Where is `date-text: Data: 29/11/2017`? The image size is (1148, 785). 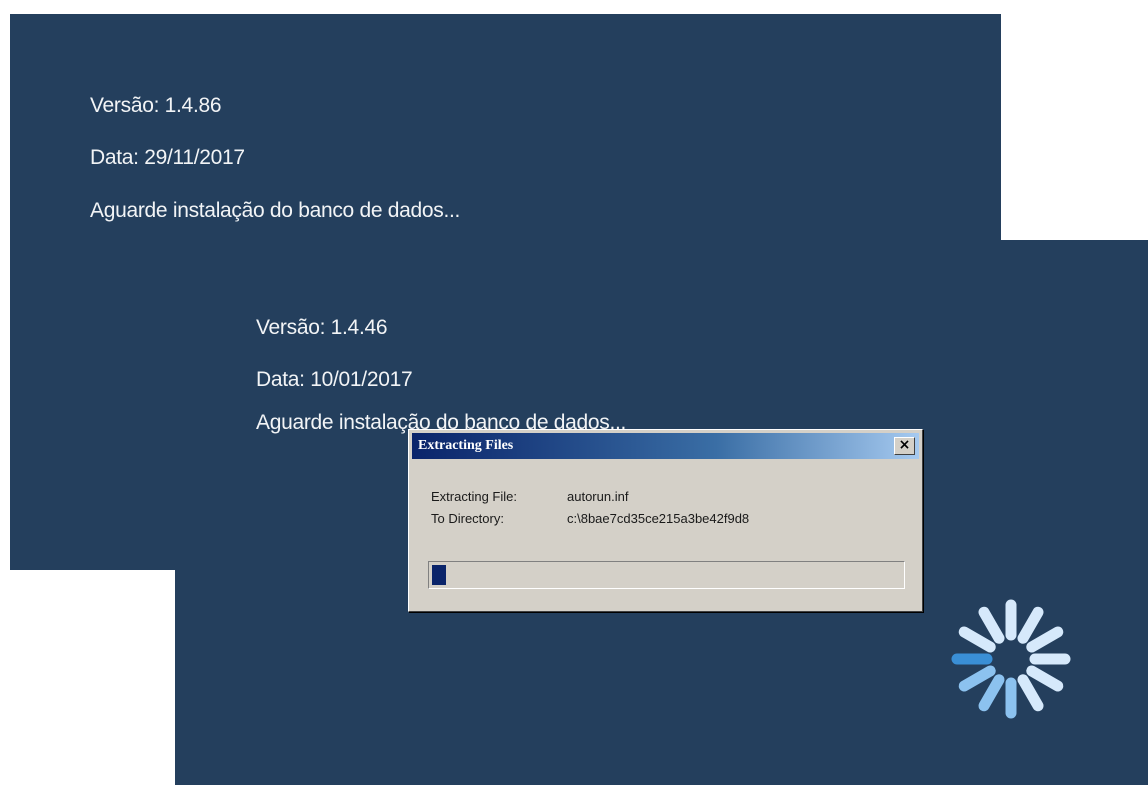 date-text: Data: 29/11/2017 is located at coordinates (167, 157).